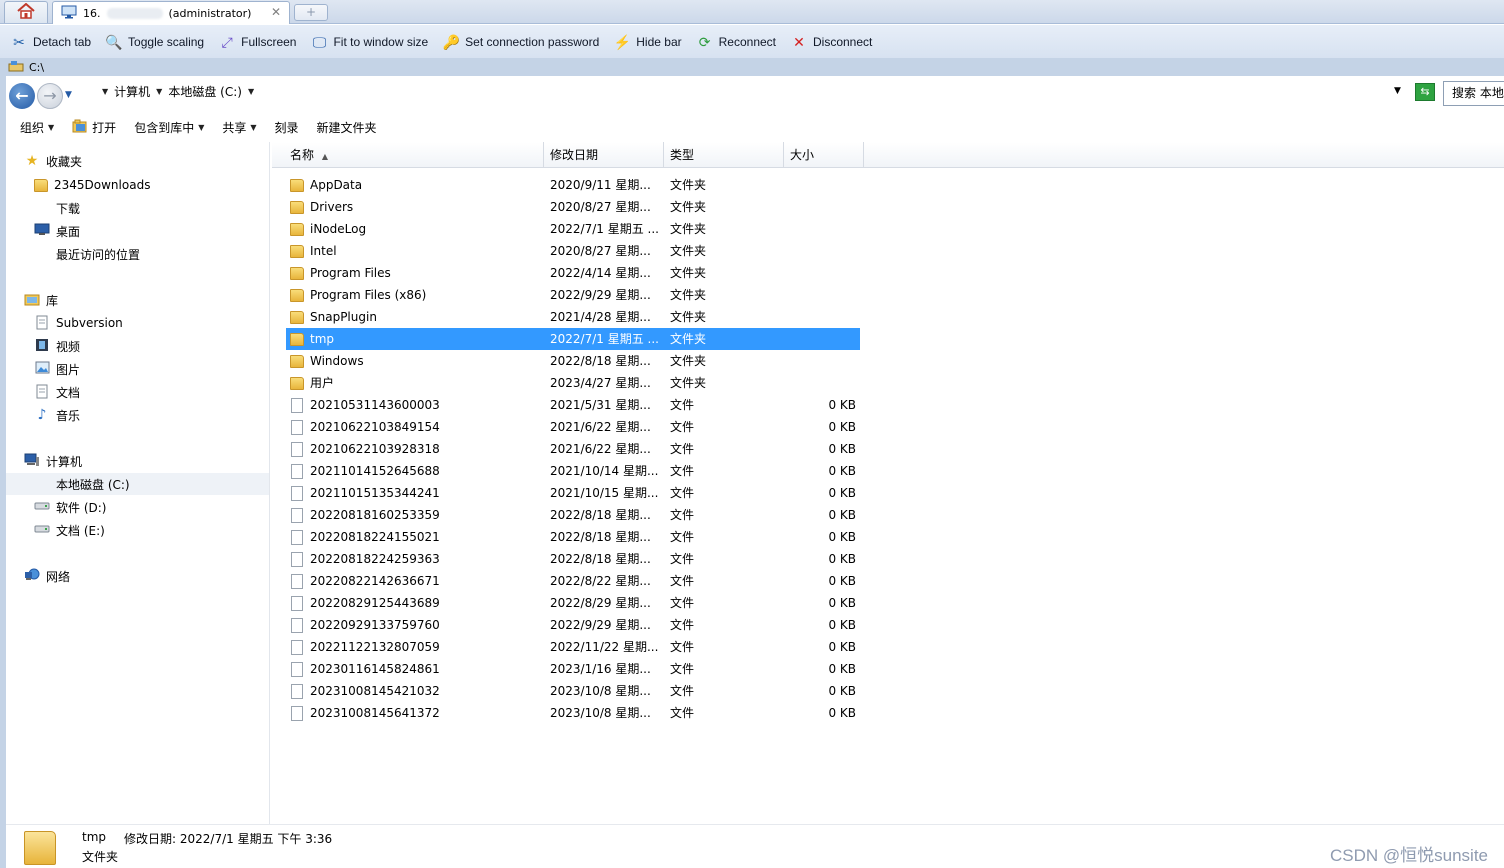  What do you see at coordinates (69, 530) in the screenshot?
I see `nav-item-drive-e: 文档 (E:)` at bounding box center [69, 530].